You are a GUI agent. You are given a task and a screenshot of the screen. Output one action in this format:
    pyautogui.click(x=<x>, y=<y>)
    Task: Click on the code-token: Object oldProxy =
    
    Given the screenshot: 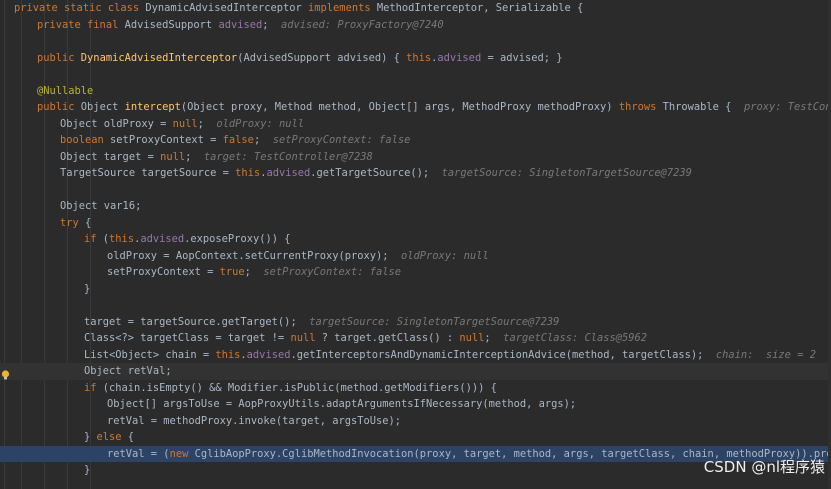 What is the action you would take?
    pyautogui.click(x=116, y=123)
    